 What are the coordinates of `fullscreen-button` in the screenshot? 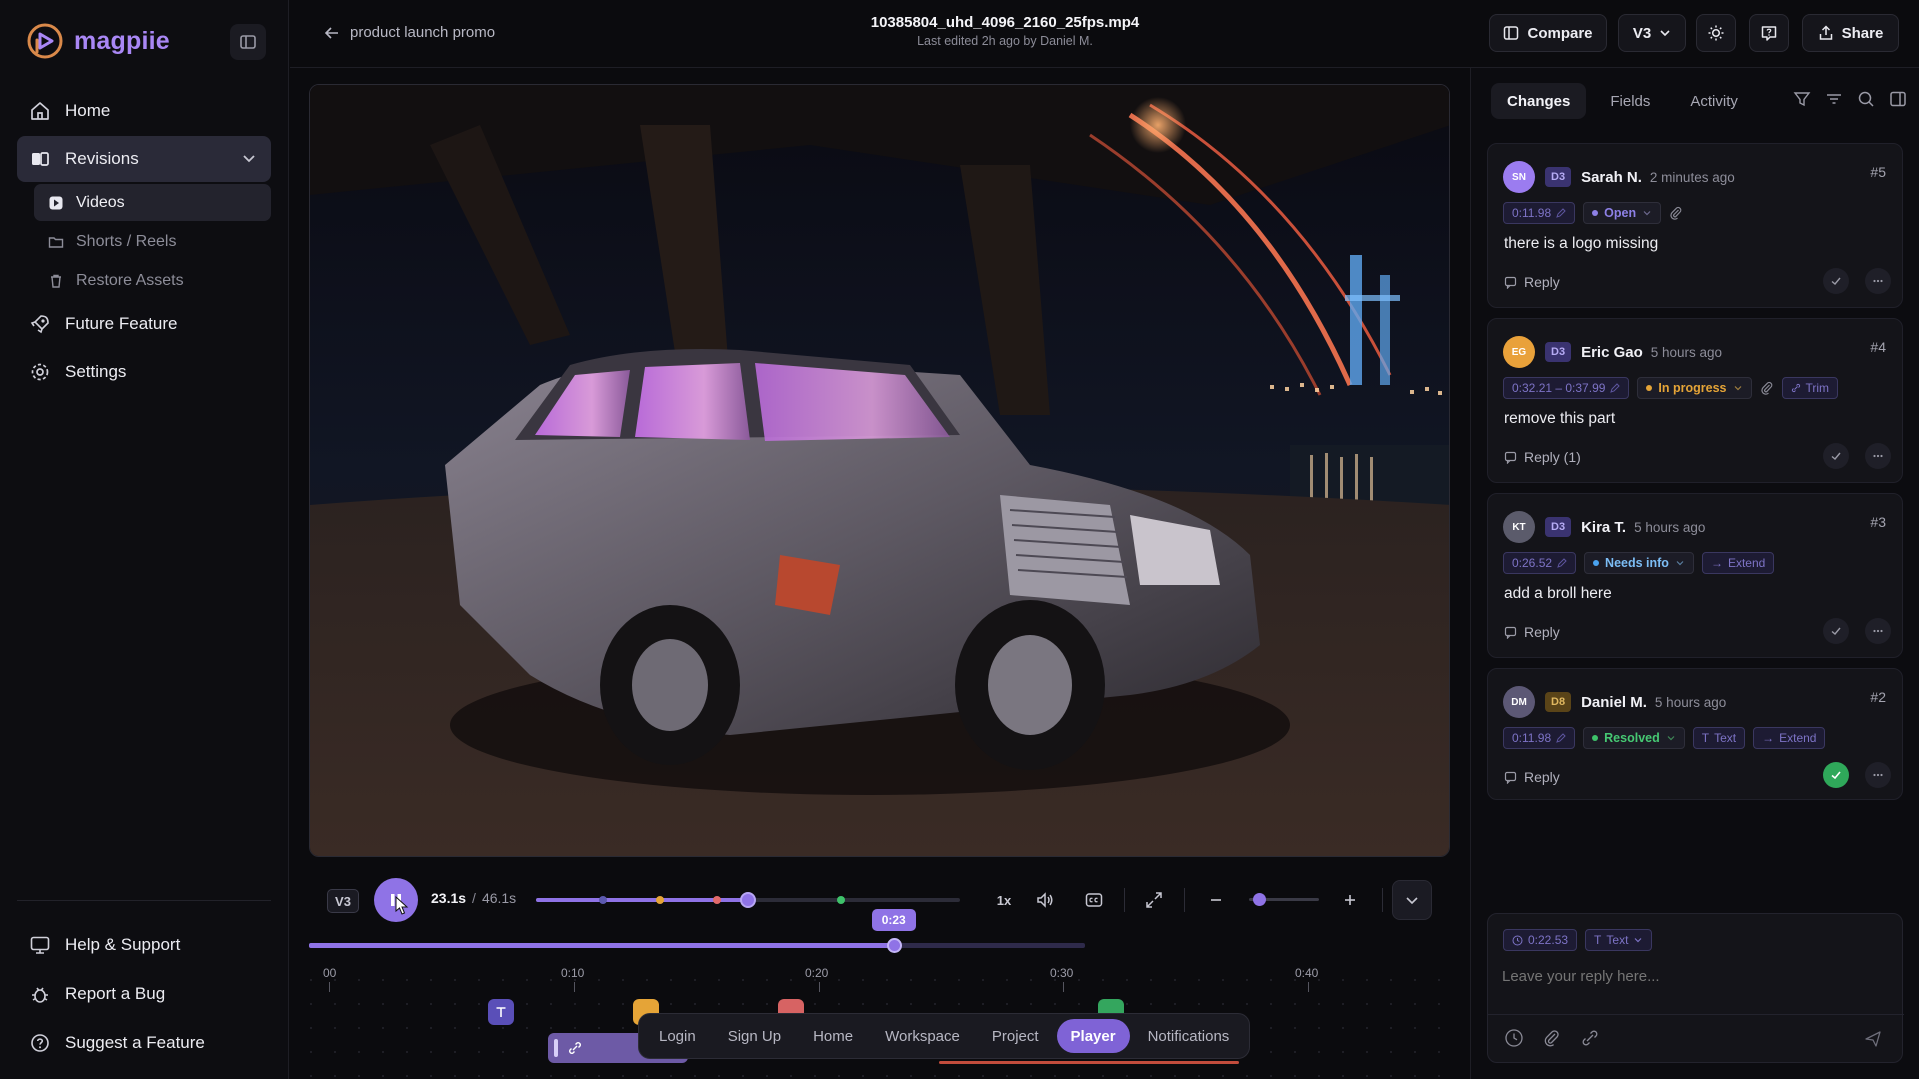 It's located at (1154, 900).